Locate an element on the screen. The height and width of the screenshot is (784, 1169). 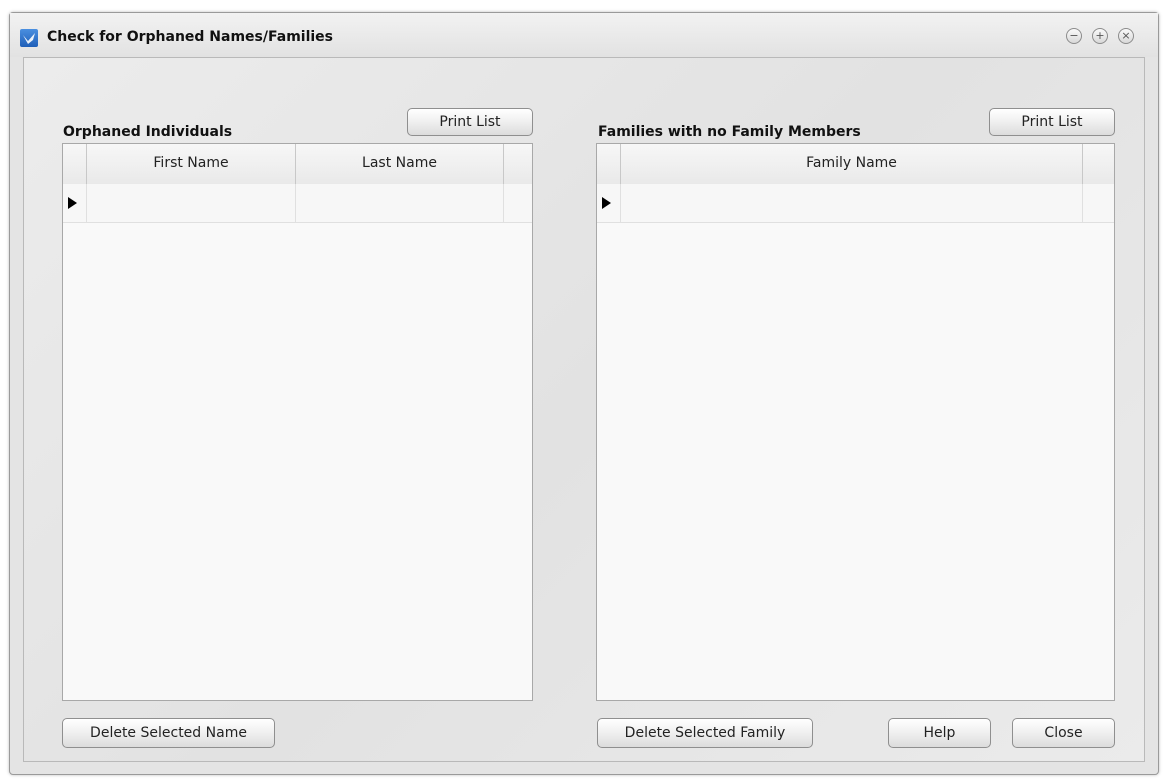
column-first-name: First Name is located at coordinates (191, 164).